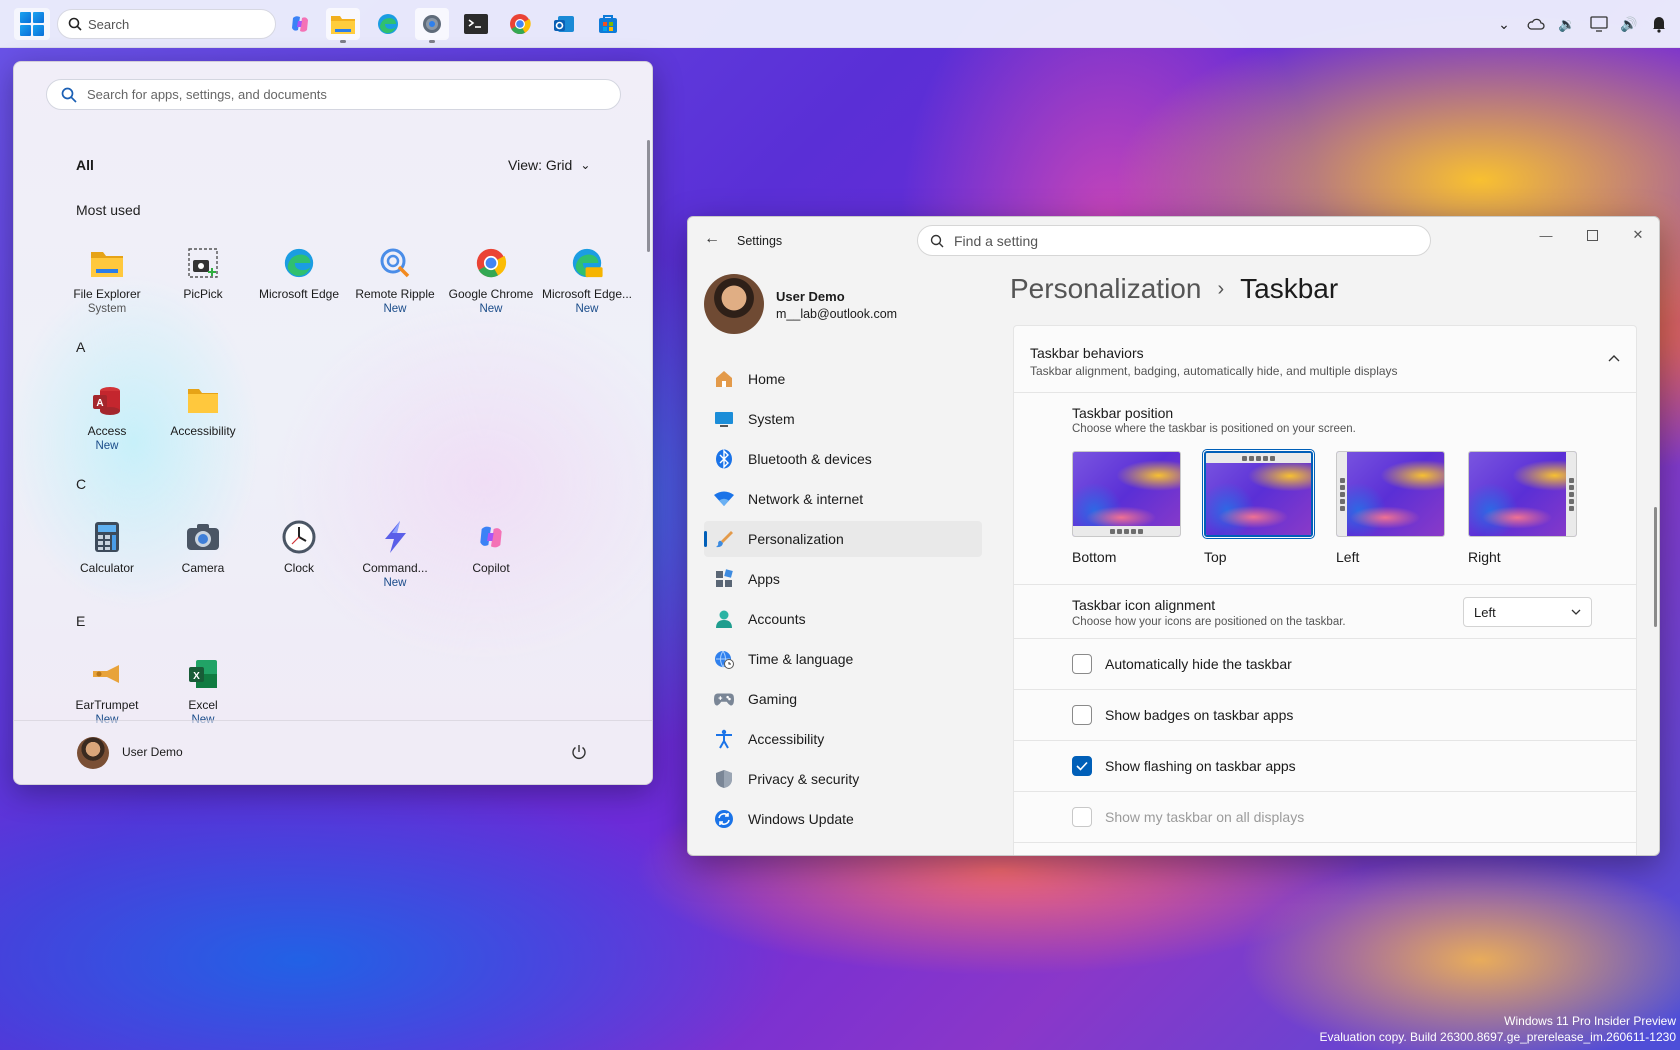 This screenshot has width=1680, height=1050. I want to click on update-icon, so click(724, 819).